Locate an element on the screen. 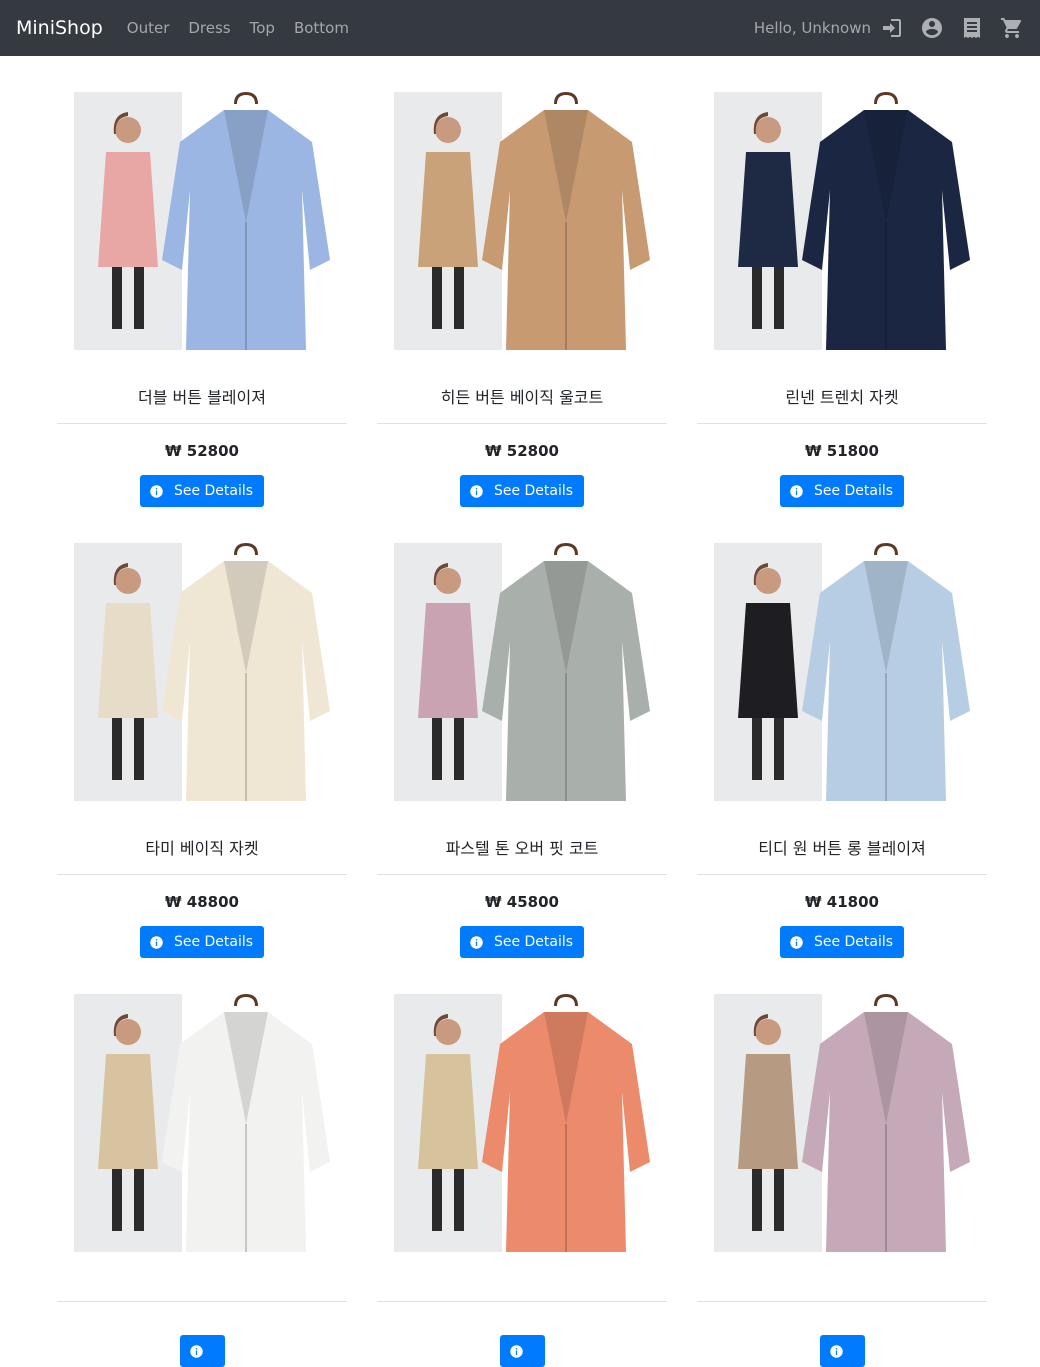 This screenshot has width=1040, height=1367. product-card: 파스텔 톤 오버 핏 코트 ₩ 45800 See Details is located at coordinates (522, 747).